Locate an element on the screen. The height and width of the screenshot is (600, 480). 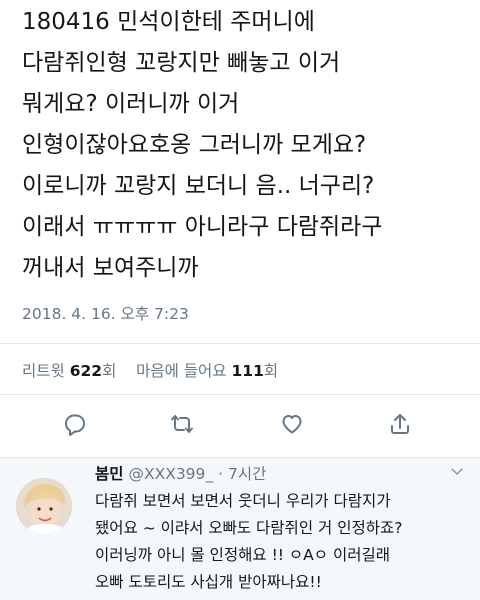
chevron-down-icon is located at coordinates (457, 474).